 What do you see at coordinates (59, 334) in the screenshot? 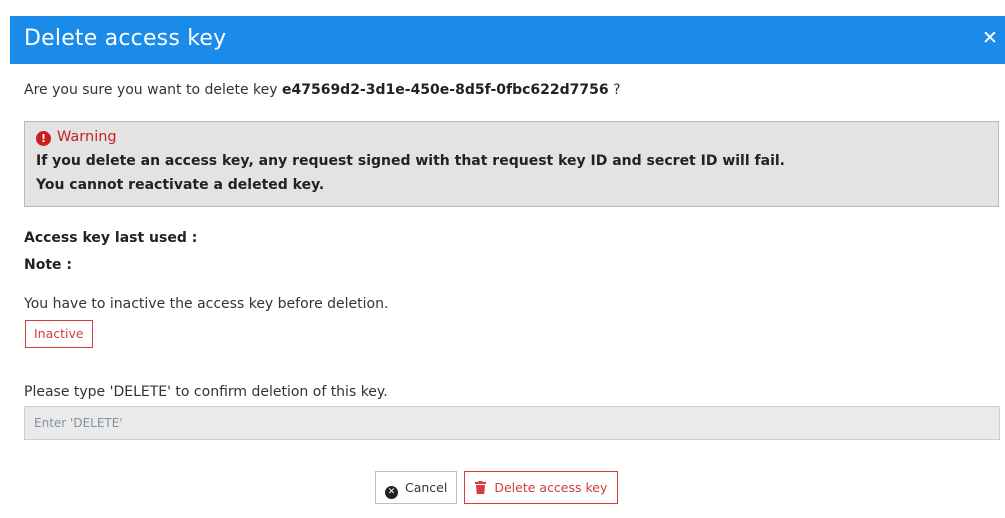
I see `inactive-button: Inactive` at bounding box center [59, 334].